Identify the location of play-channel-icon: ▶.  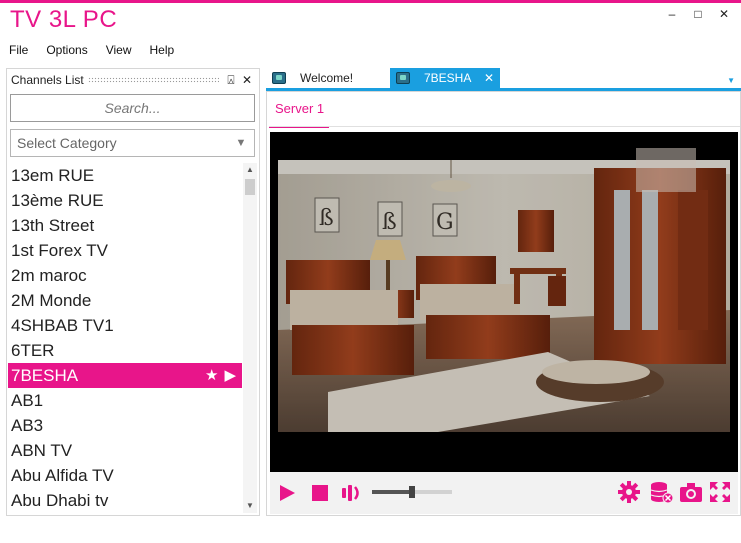
(230, 375).